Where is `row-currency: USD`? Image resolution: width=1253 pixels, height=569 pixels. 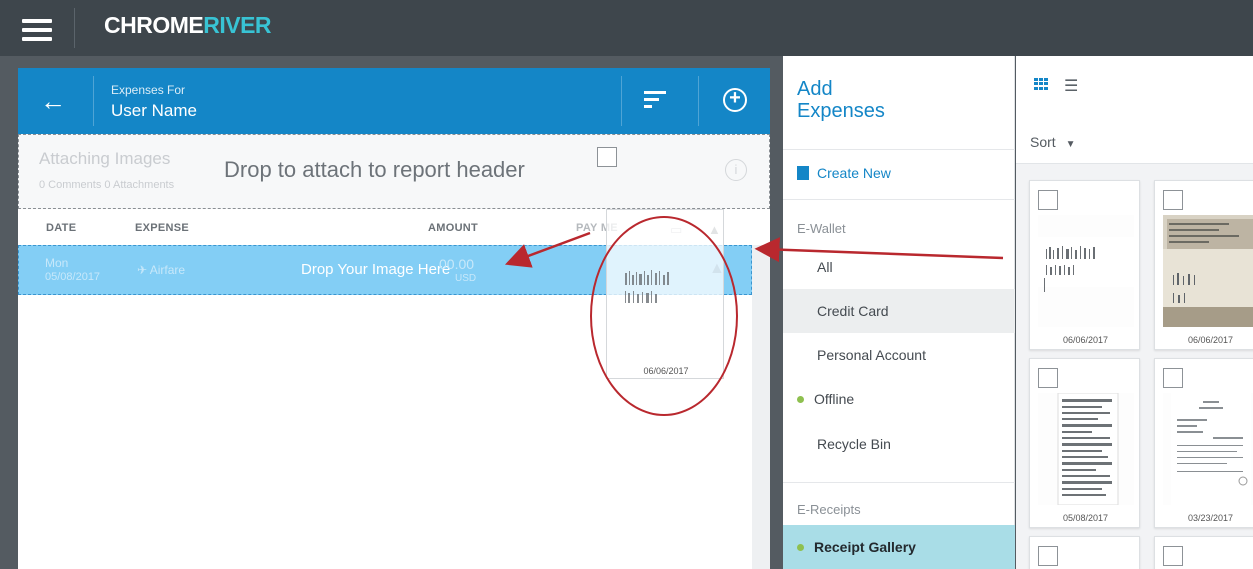
row-currency: USD is located at coordinates (466, 278).